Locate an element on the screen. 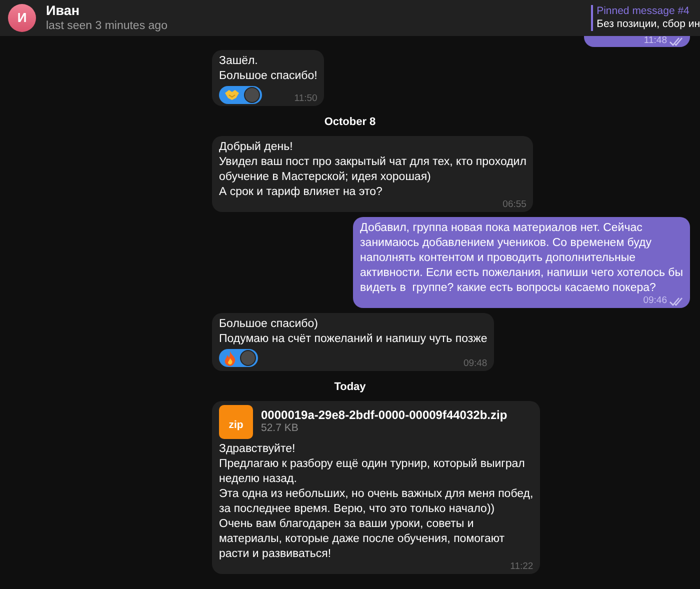 This screenshot has height=589, width=700. message-text: Большое спасибо) Подумаю на счёт пожеланий и напишу чуть позже is located at coordinates (353, 332).